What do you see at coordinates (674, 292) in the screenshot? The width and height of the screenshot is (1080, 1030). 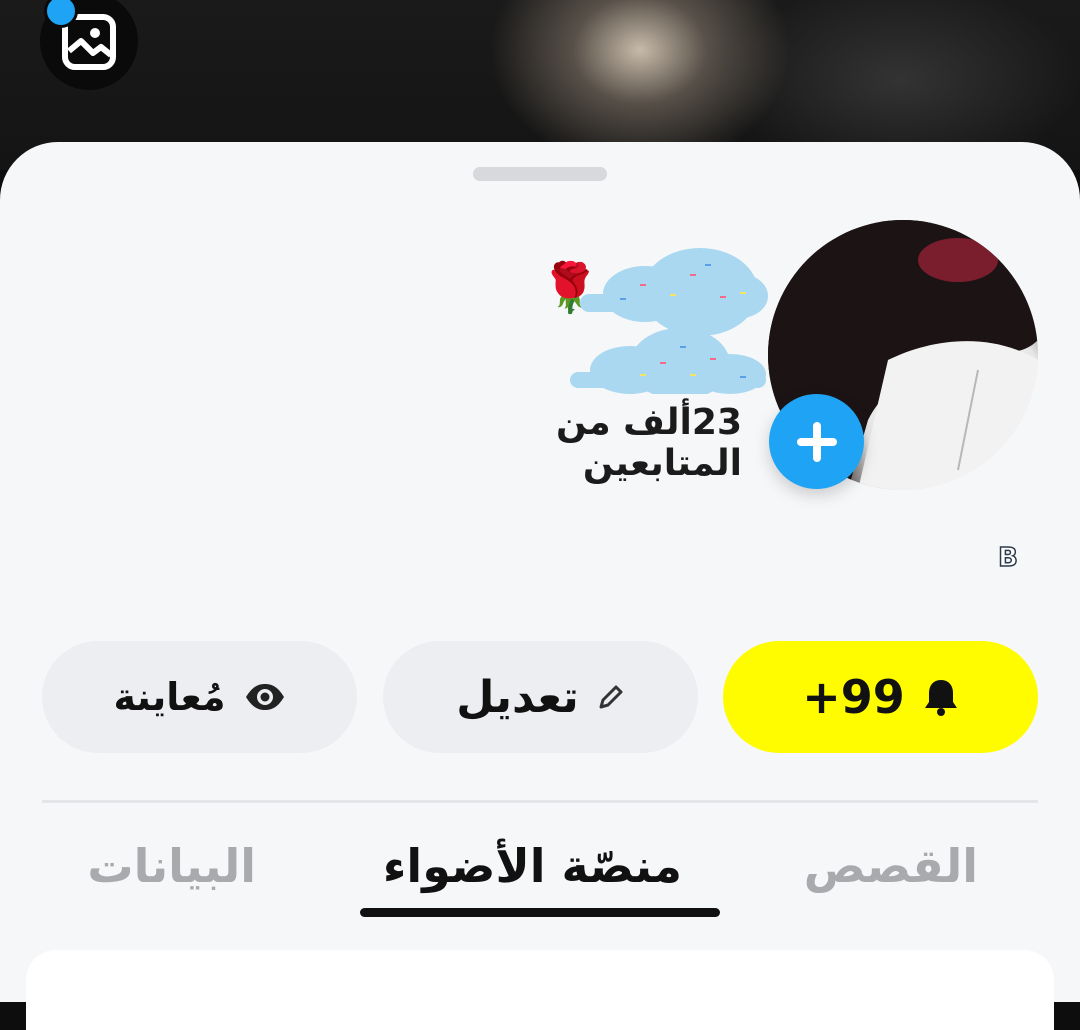 I see `cloud-shape-top` at bounding box center [674, 292].